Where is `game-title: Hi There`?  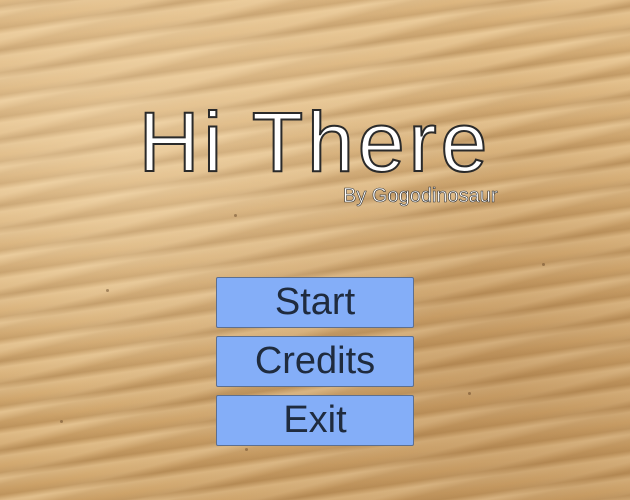
game-title: Hi There is located at coordinates (315, 142).